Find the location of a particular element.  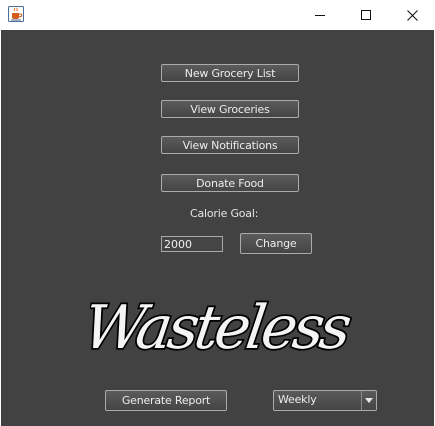

close-button is located at coordinates (412, 15).